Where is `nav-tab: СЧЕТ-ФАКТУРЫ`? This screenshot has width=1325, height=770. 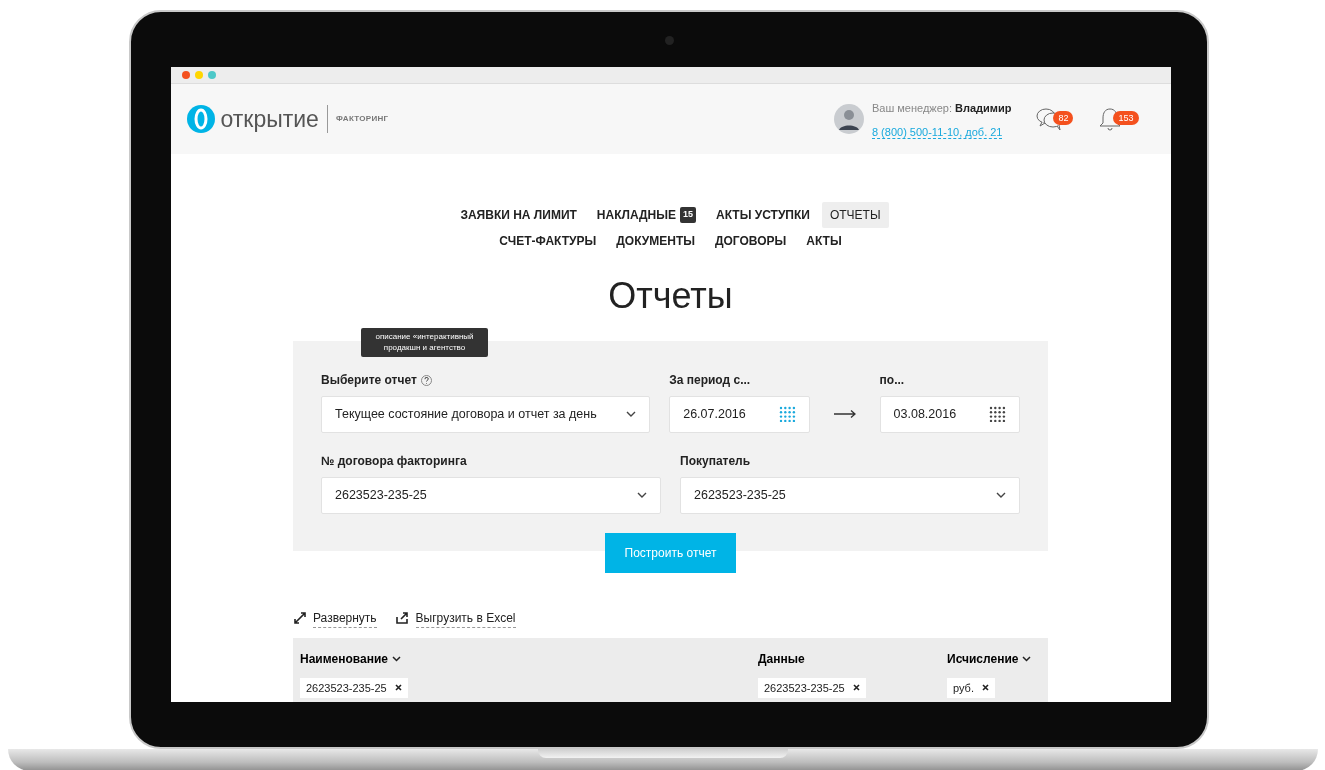
nav-tab: СЧЕТ-ФАКТУРЫ is located at coordinates (548, 241).